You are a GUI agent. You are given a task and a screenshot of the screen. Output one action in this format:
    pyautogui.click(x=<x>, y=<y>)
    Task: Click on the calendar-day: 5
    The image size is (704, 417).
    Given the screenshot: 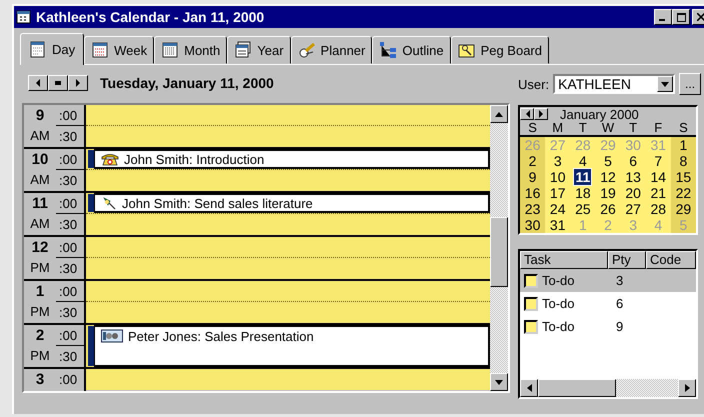 What is the action you would take?
    pyautogui.click(x=608, y=161)
    